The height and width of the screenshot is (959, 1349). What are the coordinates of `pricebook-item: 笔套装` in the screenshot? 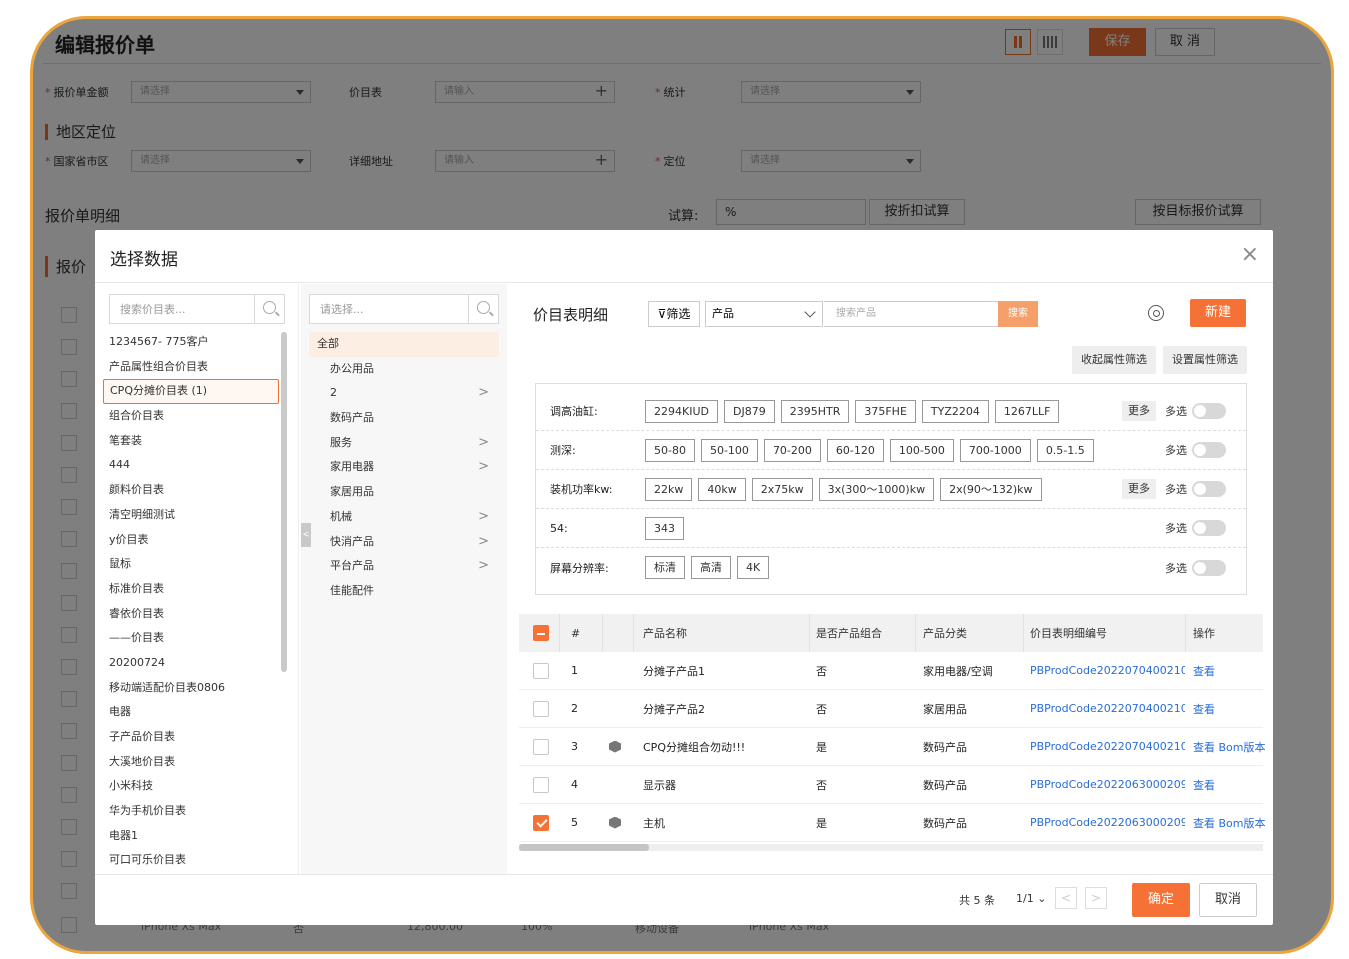 It's located at (191, 441).